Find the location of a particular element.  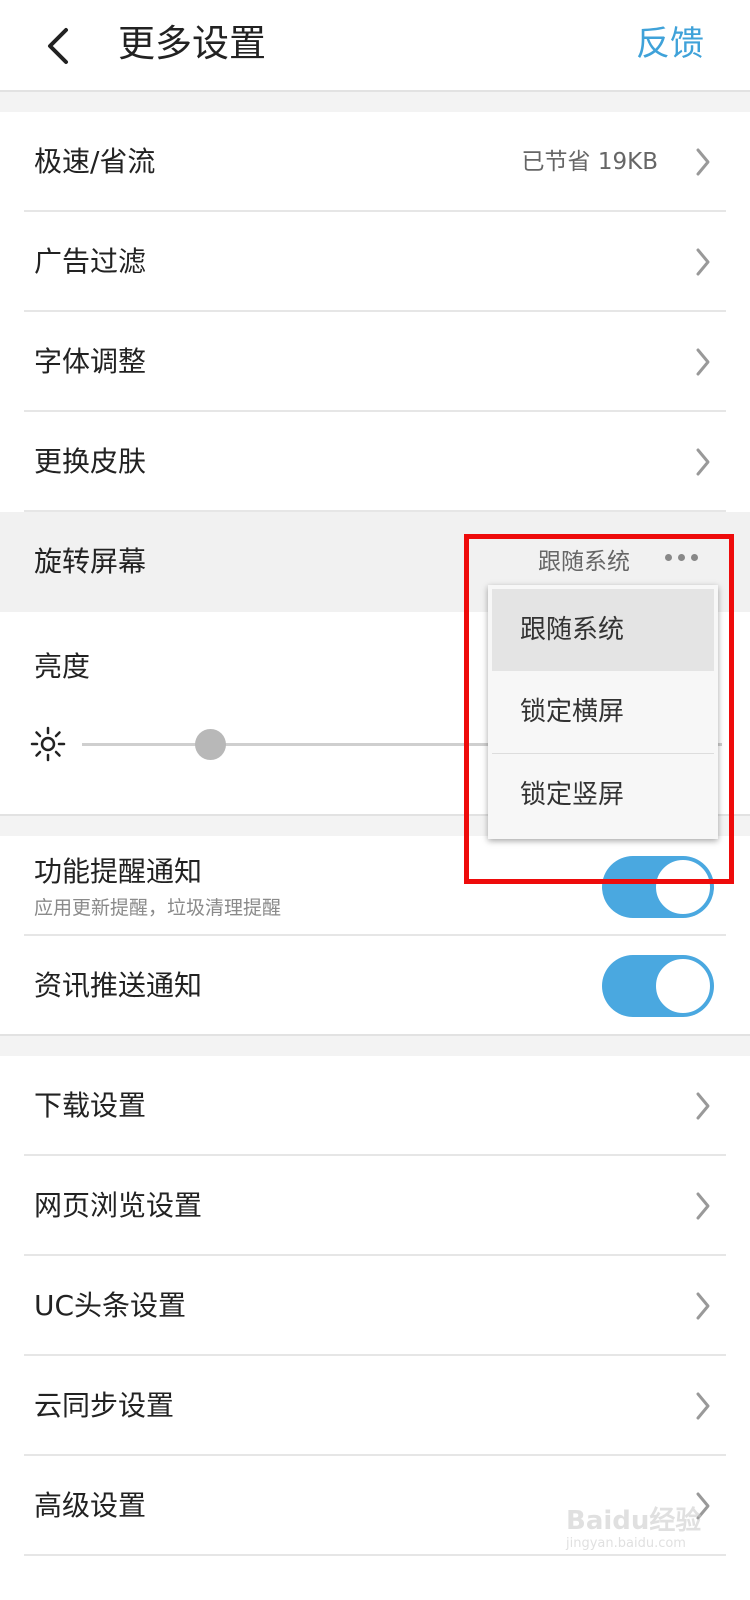

setting-label: 下载设置 is located at coordinates (90, 1105).